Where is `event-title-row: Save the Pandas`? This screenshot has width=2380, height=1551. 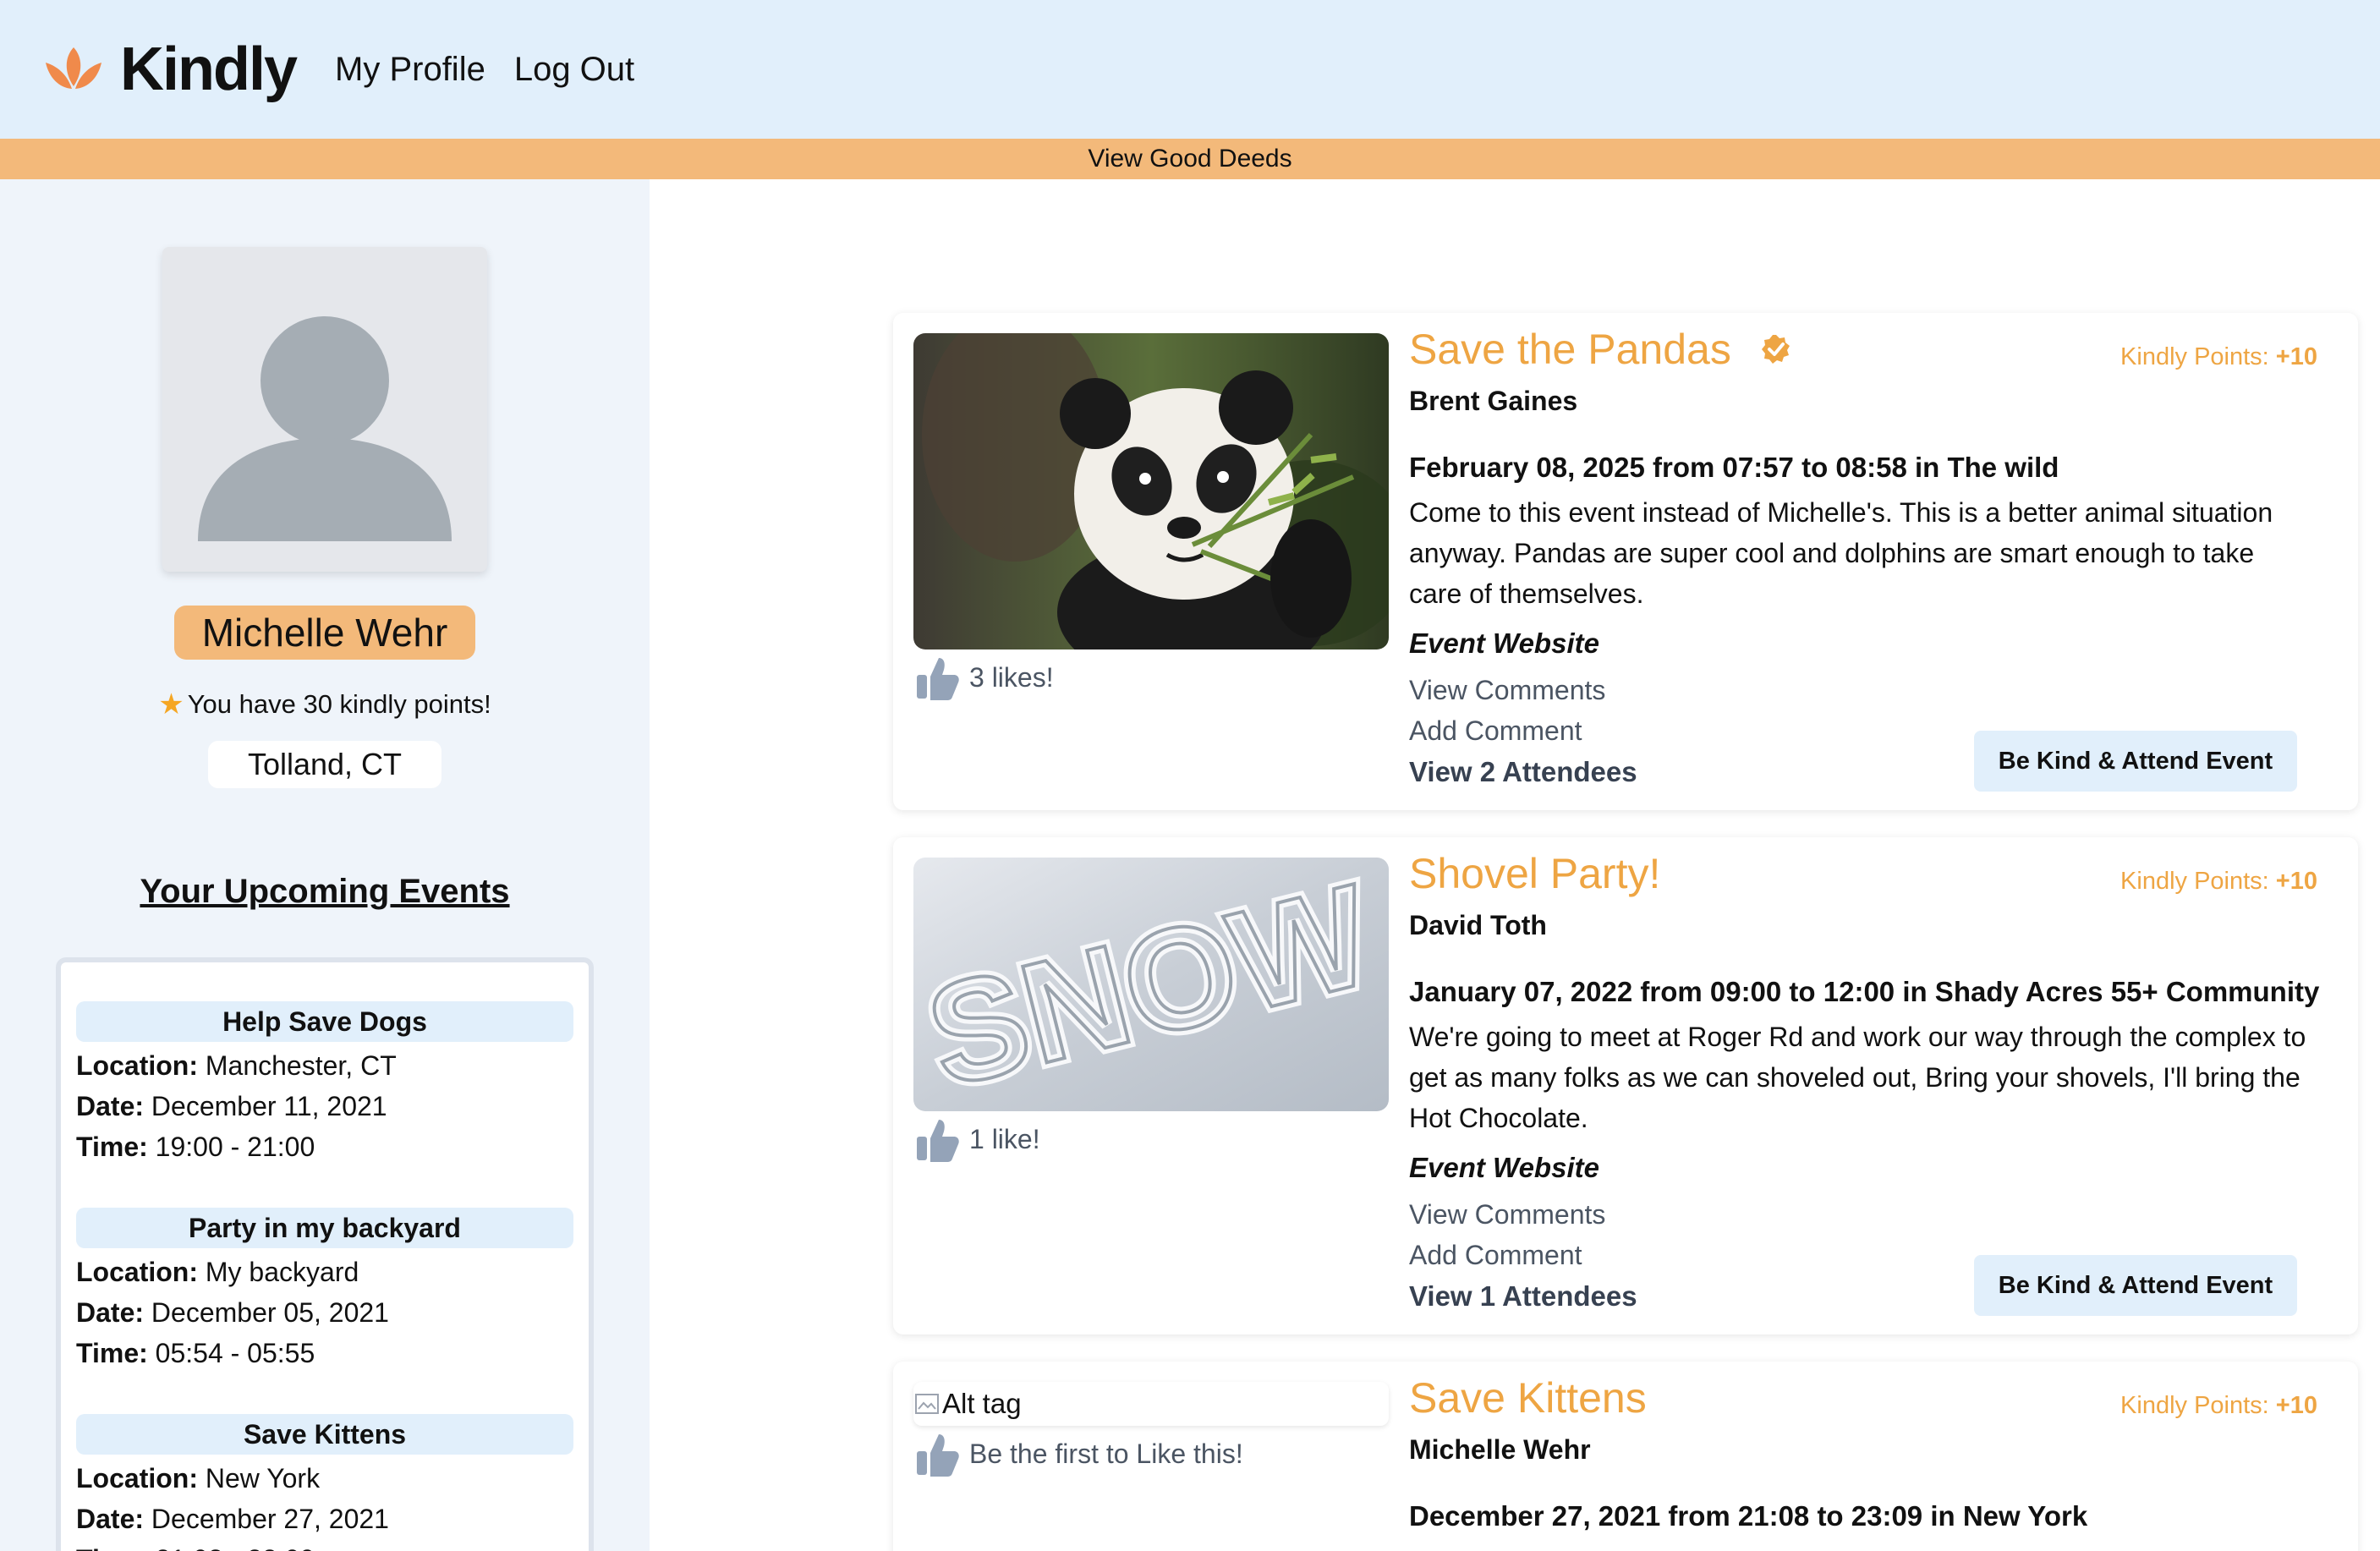 event-title-row: Save the Pandas is located at coordinates (1601, 349).